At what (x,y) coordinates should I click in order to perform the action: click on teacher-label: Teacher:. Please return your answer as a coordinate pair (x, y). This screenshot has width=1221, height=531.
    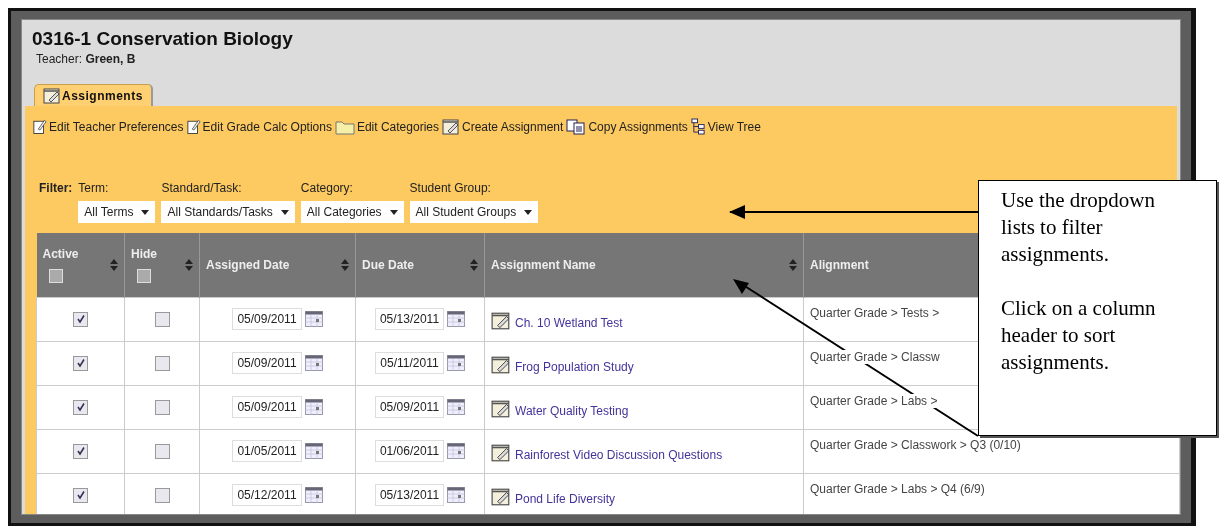
    Looking at the image, I should click on (59, 59).